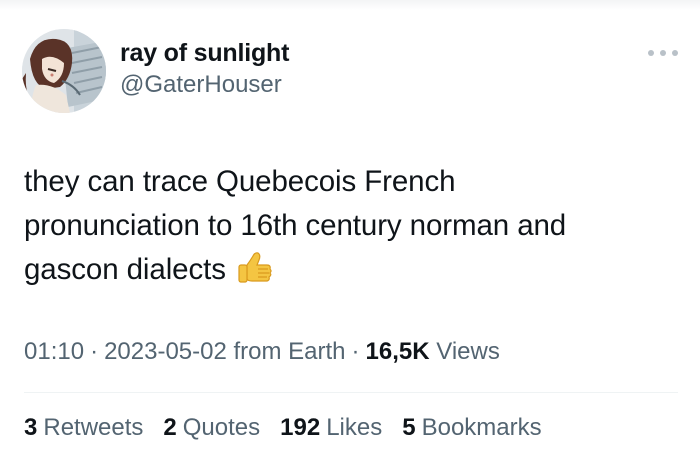 The width and height of the screenshot is (700, 465). Describe the element at coordinates (295, 225) in the screenshot. I see `tweet-text-line: pronunciation to 16th century norman and` at that location.